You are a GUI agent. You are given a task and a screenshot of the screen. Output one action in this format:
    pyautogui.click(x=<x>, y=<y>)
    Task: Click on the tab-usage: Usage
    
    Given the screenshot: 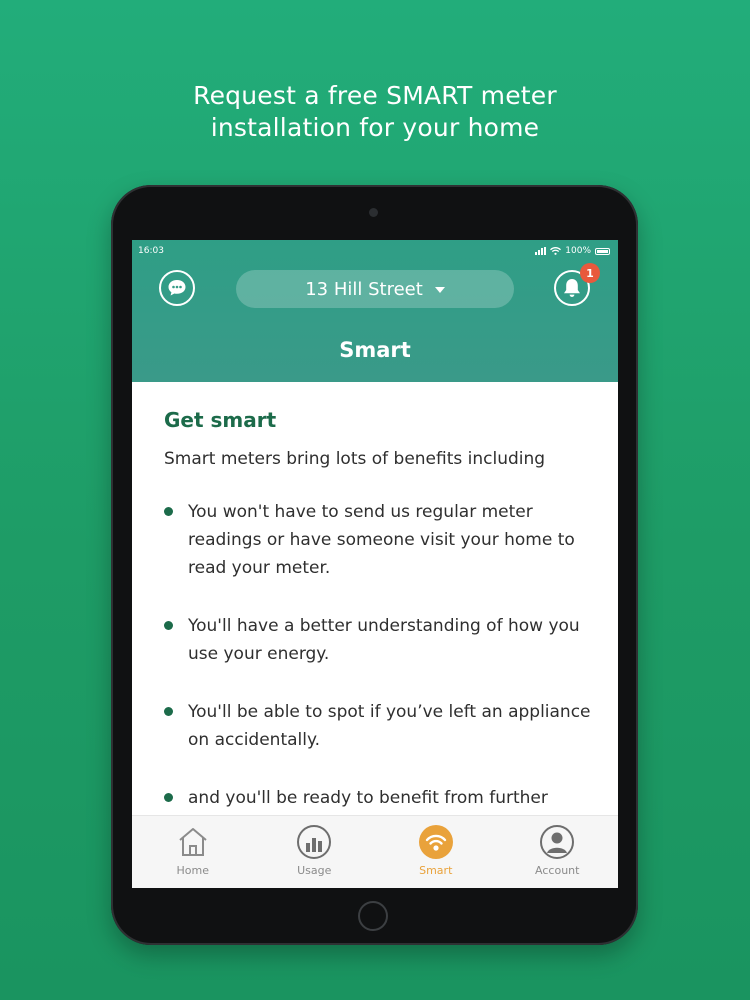 What is the action you would take?
    pyautogui.click(x=315, y=852)
    